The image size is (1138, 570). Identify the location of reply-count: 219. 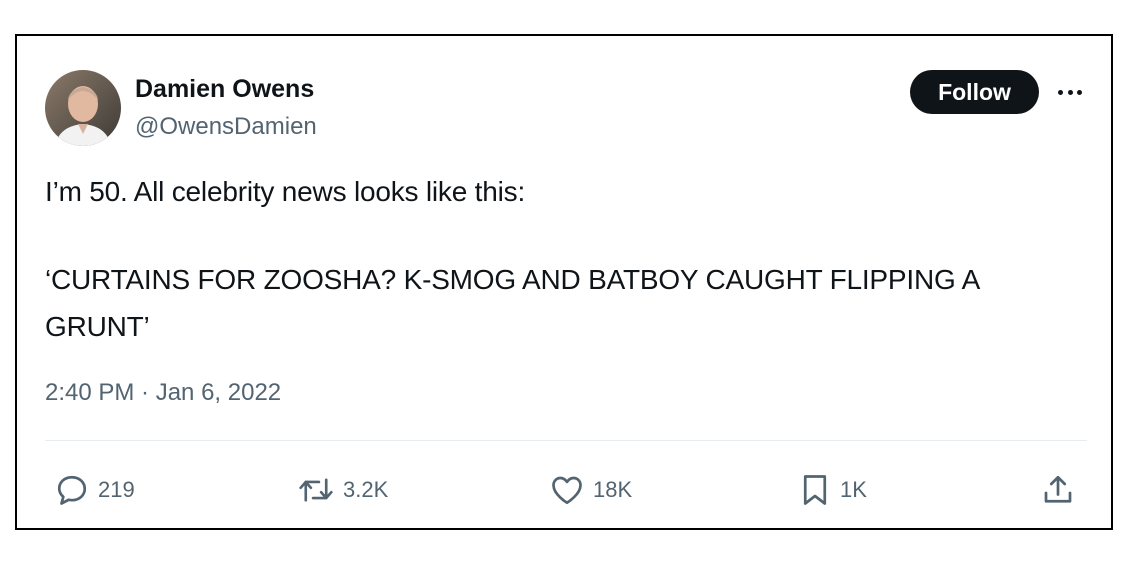
(116, 489).